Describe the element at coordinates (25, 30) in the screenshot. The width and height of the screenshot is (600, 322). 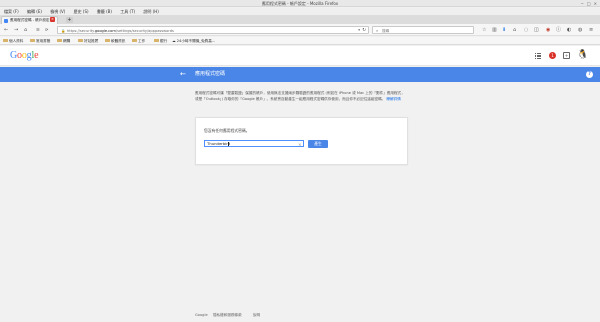
I see `home-icon: ⌂` at that location.